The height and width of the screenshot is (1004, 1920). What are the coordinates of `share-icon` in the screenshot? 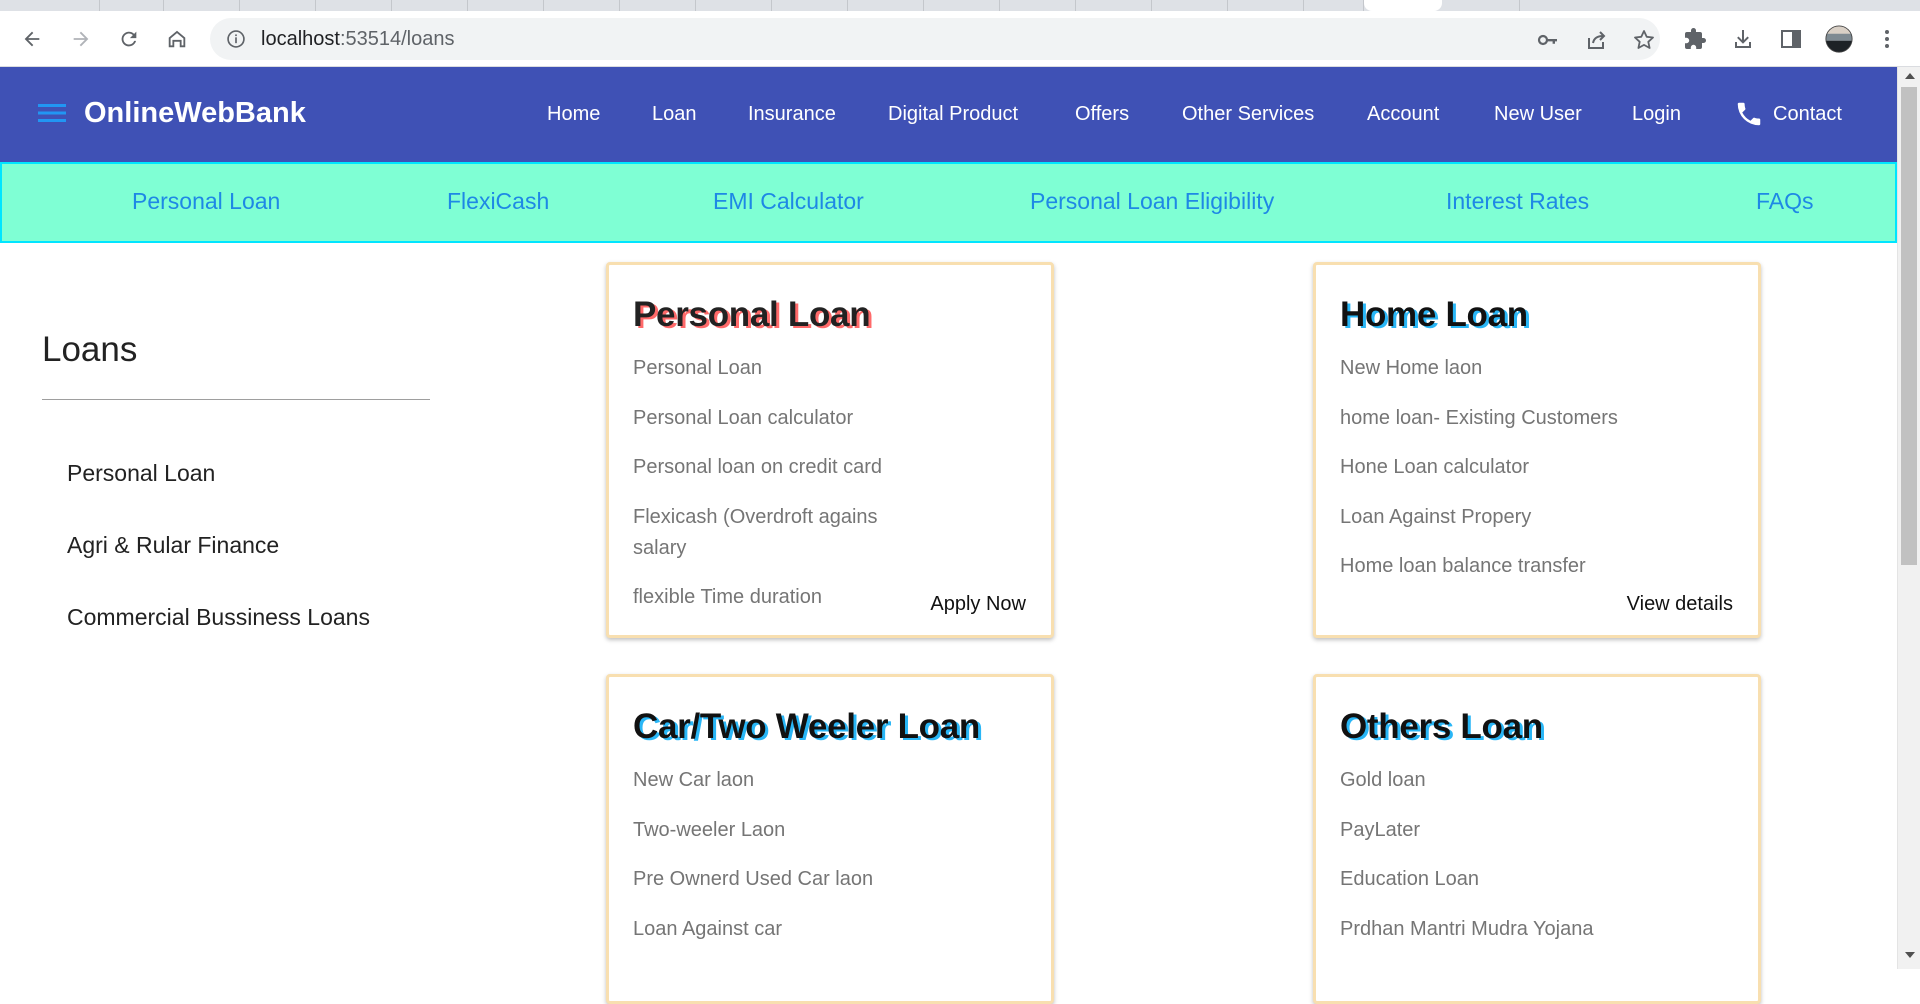 It's located at (1596, 40).